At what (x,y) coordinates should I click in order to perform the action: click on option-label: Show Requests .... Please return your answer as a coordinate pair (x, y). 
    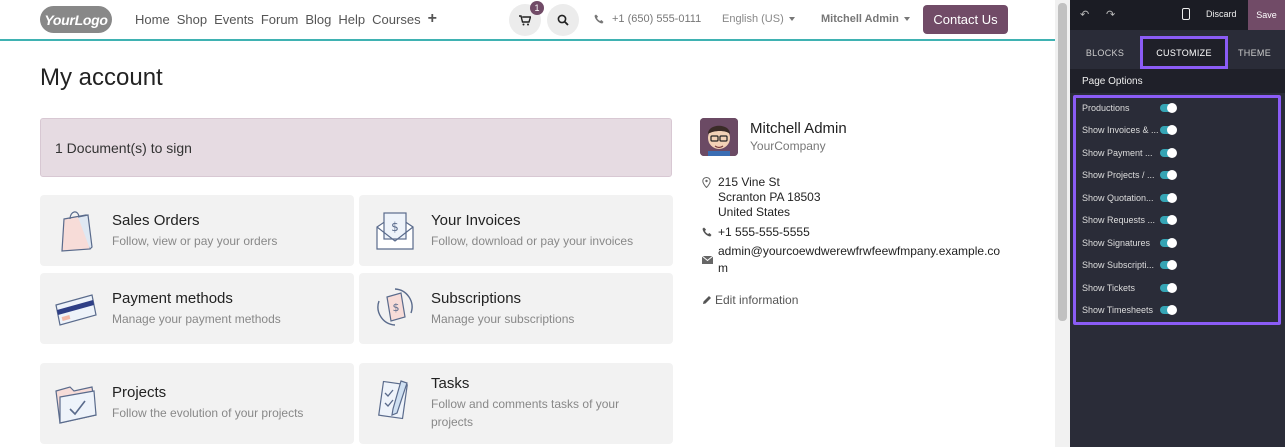
    Looking at the image, I should click on (1119, 220).